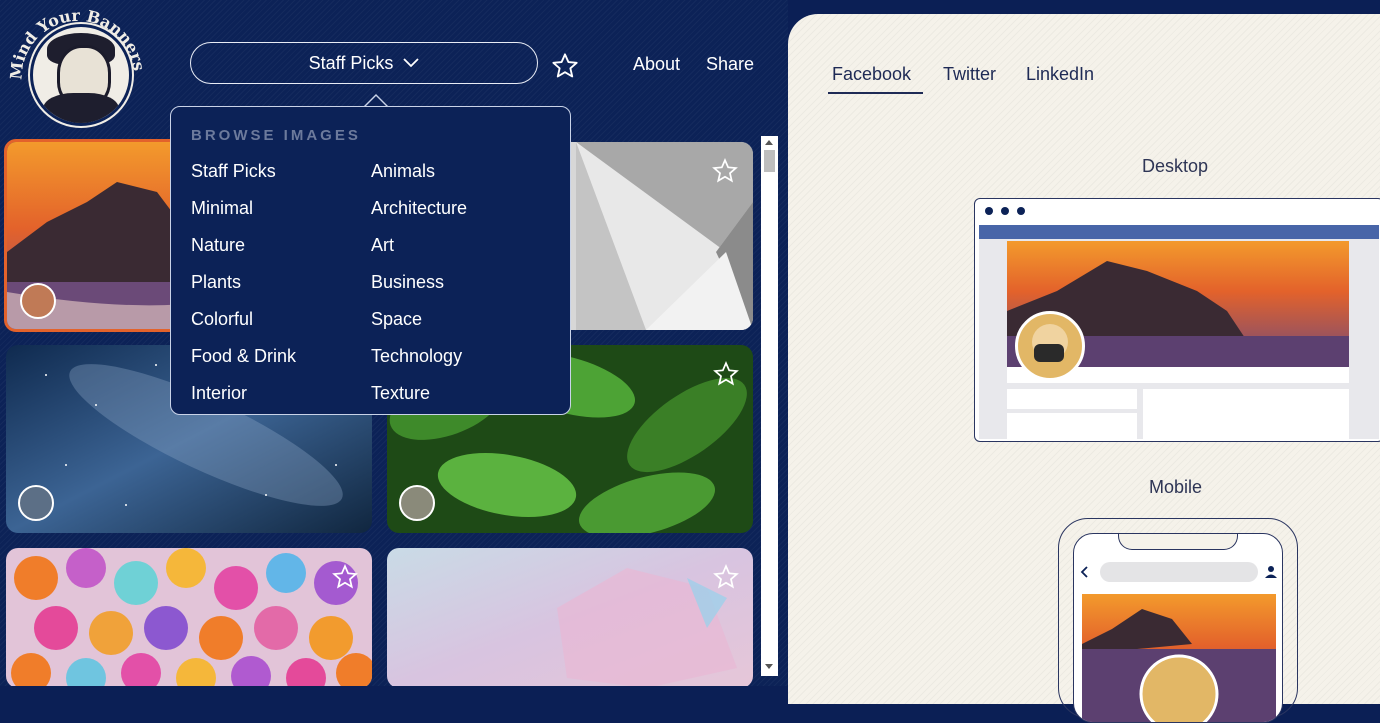  Describe the element at coordinates (656, 64) in the screenshot. I see `about-link: About` at that location.